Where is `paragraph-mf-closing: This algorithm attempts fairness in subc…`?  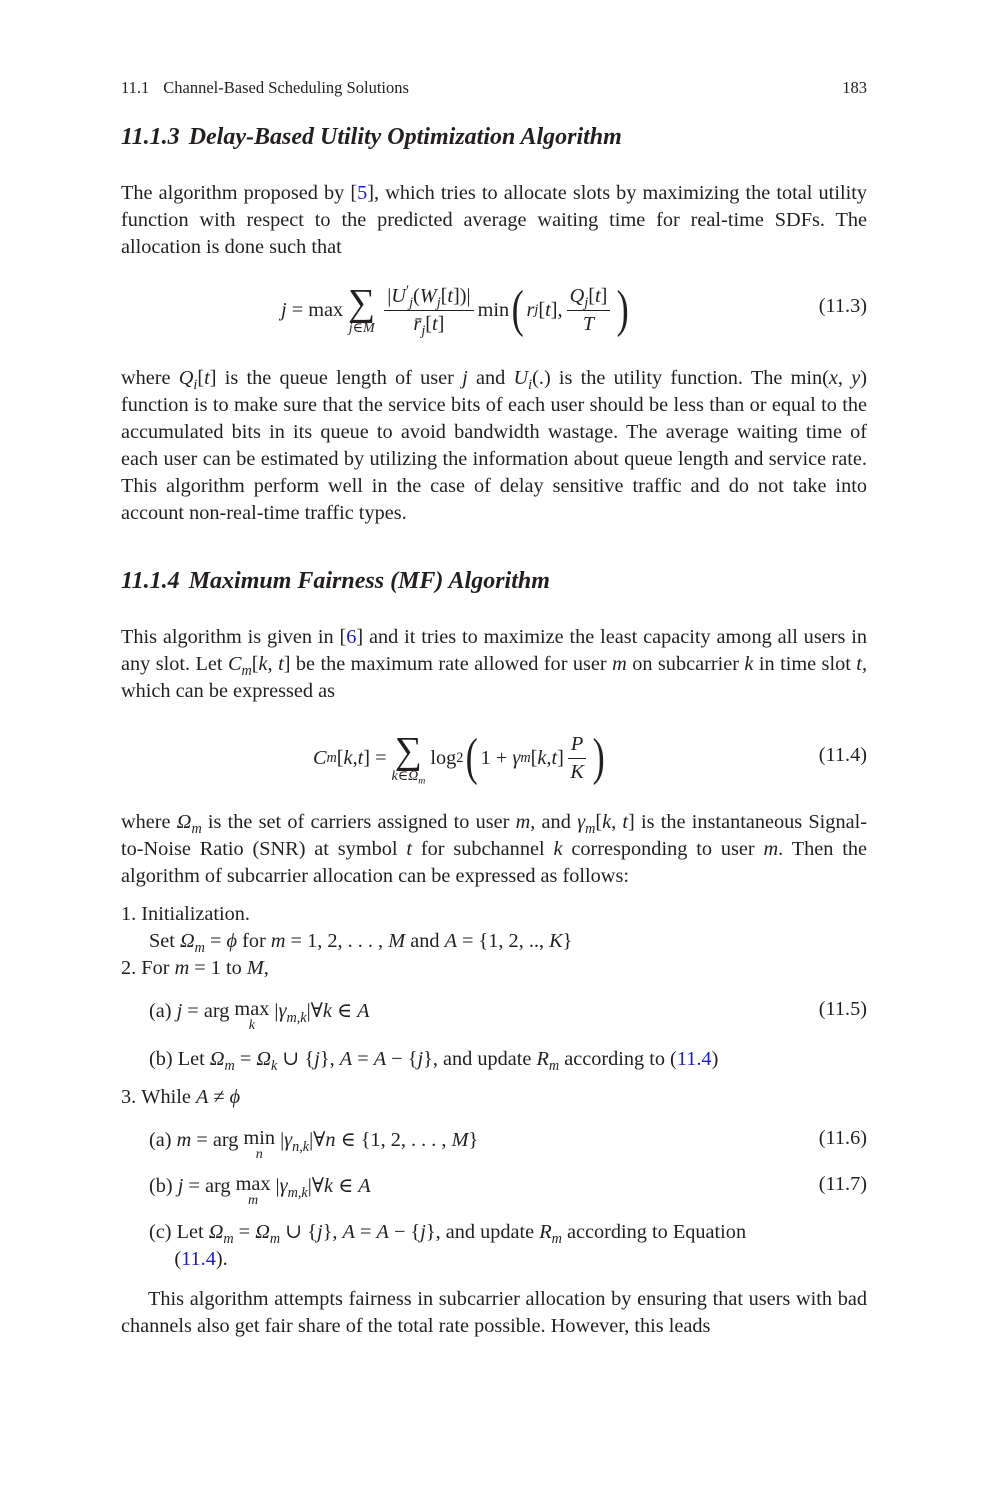 paragraph-mf-closing: This algorithm attempts fairness in subc… is located at coordinates (494, 1312).